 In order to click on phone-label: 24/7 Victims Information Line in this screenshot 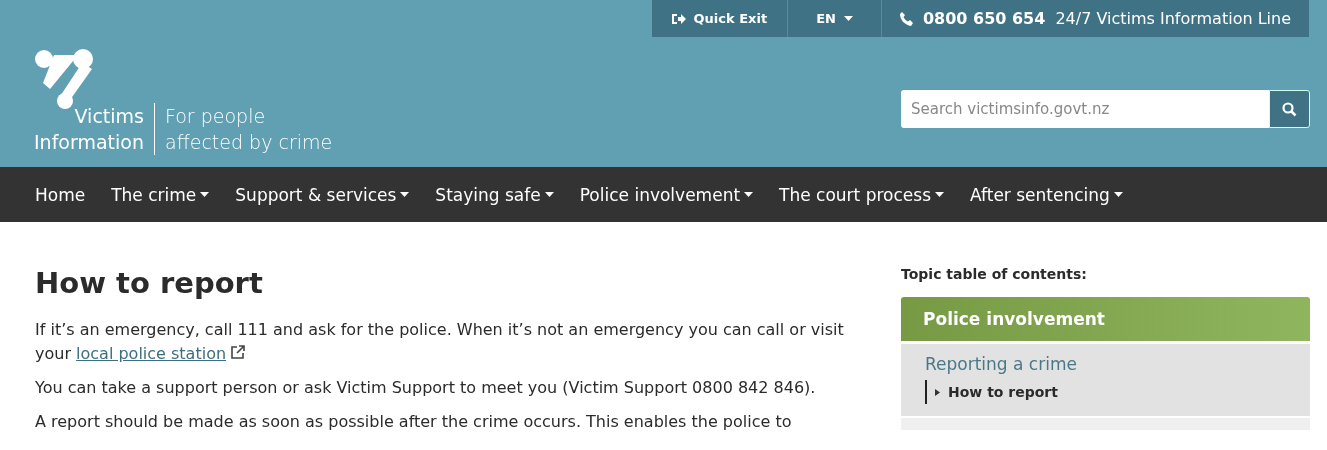, I will do `click(1173, 18)`.